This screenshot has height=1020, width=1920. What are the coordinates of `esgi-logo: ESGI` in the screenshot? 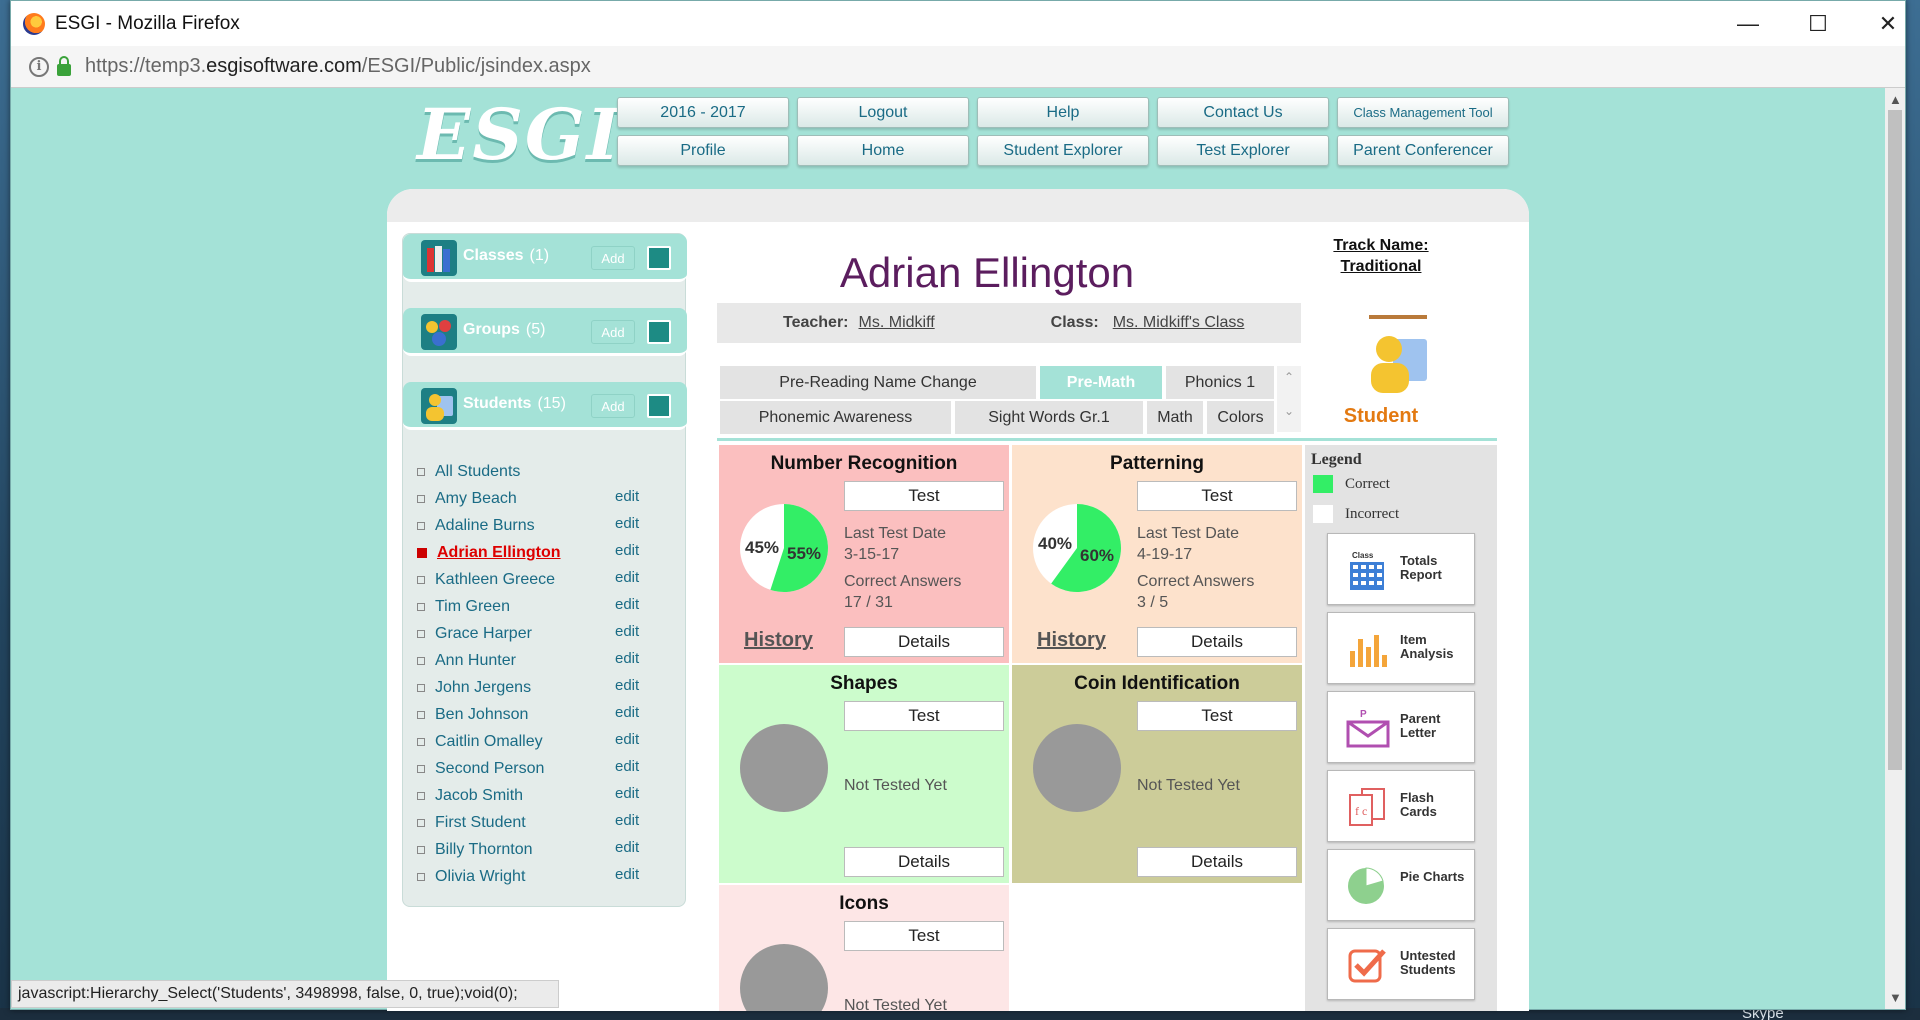 It's located at (519, 134).